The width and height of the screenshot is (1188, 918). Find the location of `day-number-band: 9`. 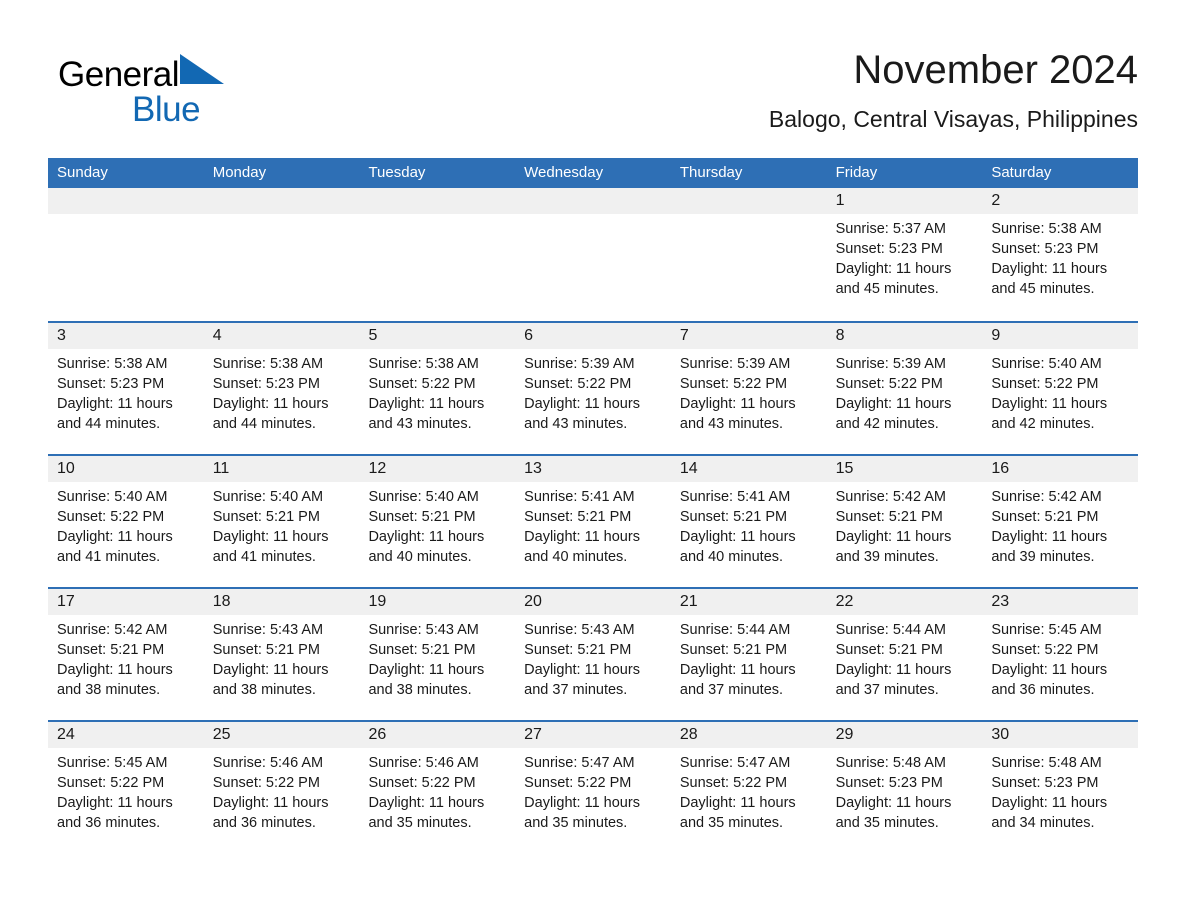

day-number-band: 9 is located at coordinates (1060, 336).